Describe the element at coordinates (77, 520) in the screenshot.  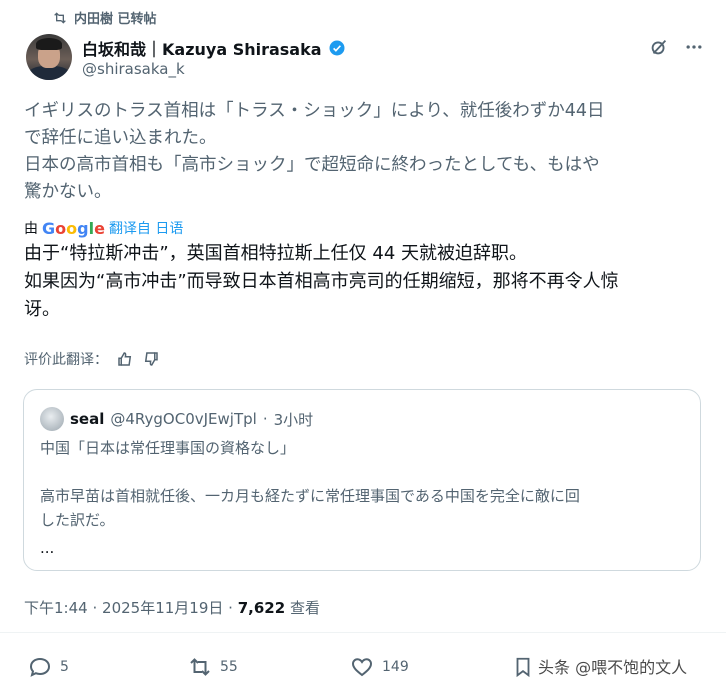
I see `quote-line: した訳だ。` at that location.